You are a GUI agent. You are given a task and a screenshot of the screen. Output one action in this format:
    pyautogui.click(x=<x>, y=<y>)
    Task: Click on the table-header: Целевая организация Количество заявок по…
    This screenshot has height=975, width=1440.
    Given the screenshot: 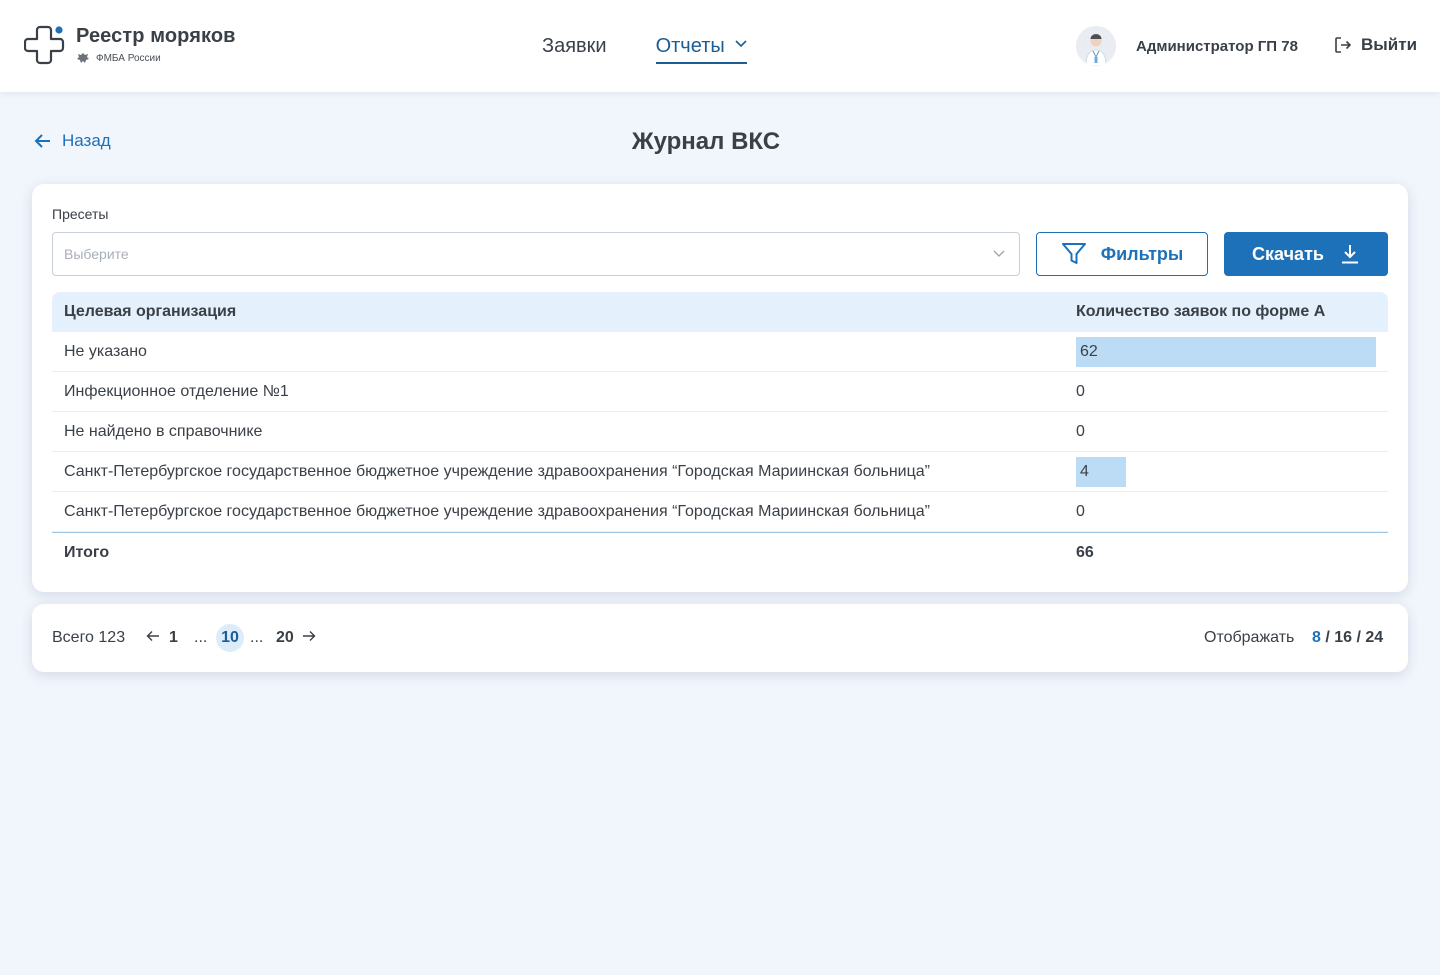 What is the action you would take?
    pyautogui.click(x=720, y=312)
    